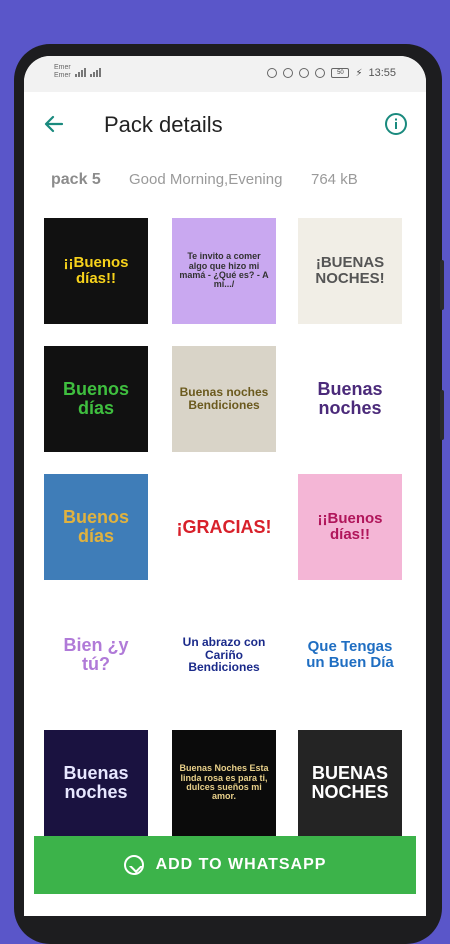 The width and height of the screenshot is (450, 944). I want to click on sticker-15: BUENAS NOCHES, so click(350, 783).